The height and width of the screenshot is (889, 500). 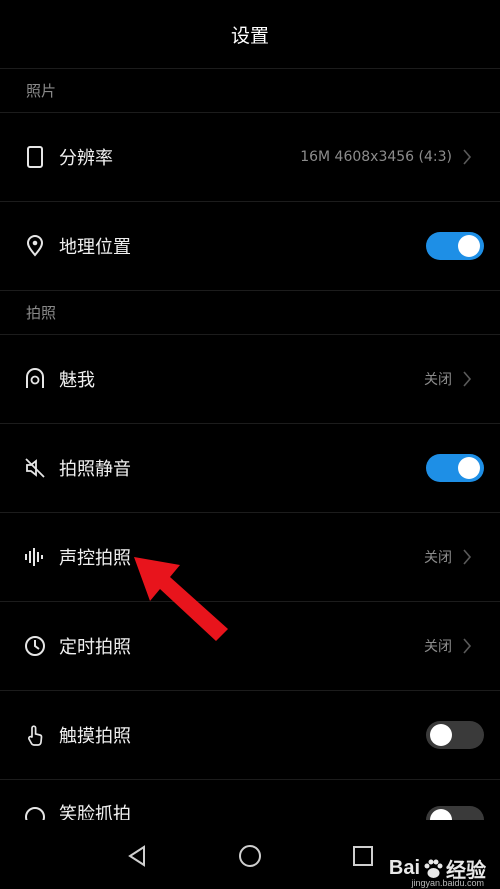 I want to click on setting-mute: 拍照静音, so click(x=250, y=468).